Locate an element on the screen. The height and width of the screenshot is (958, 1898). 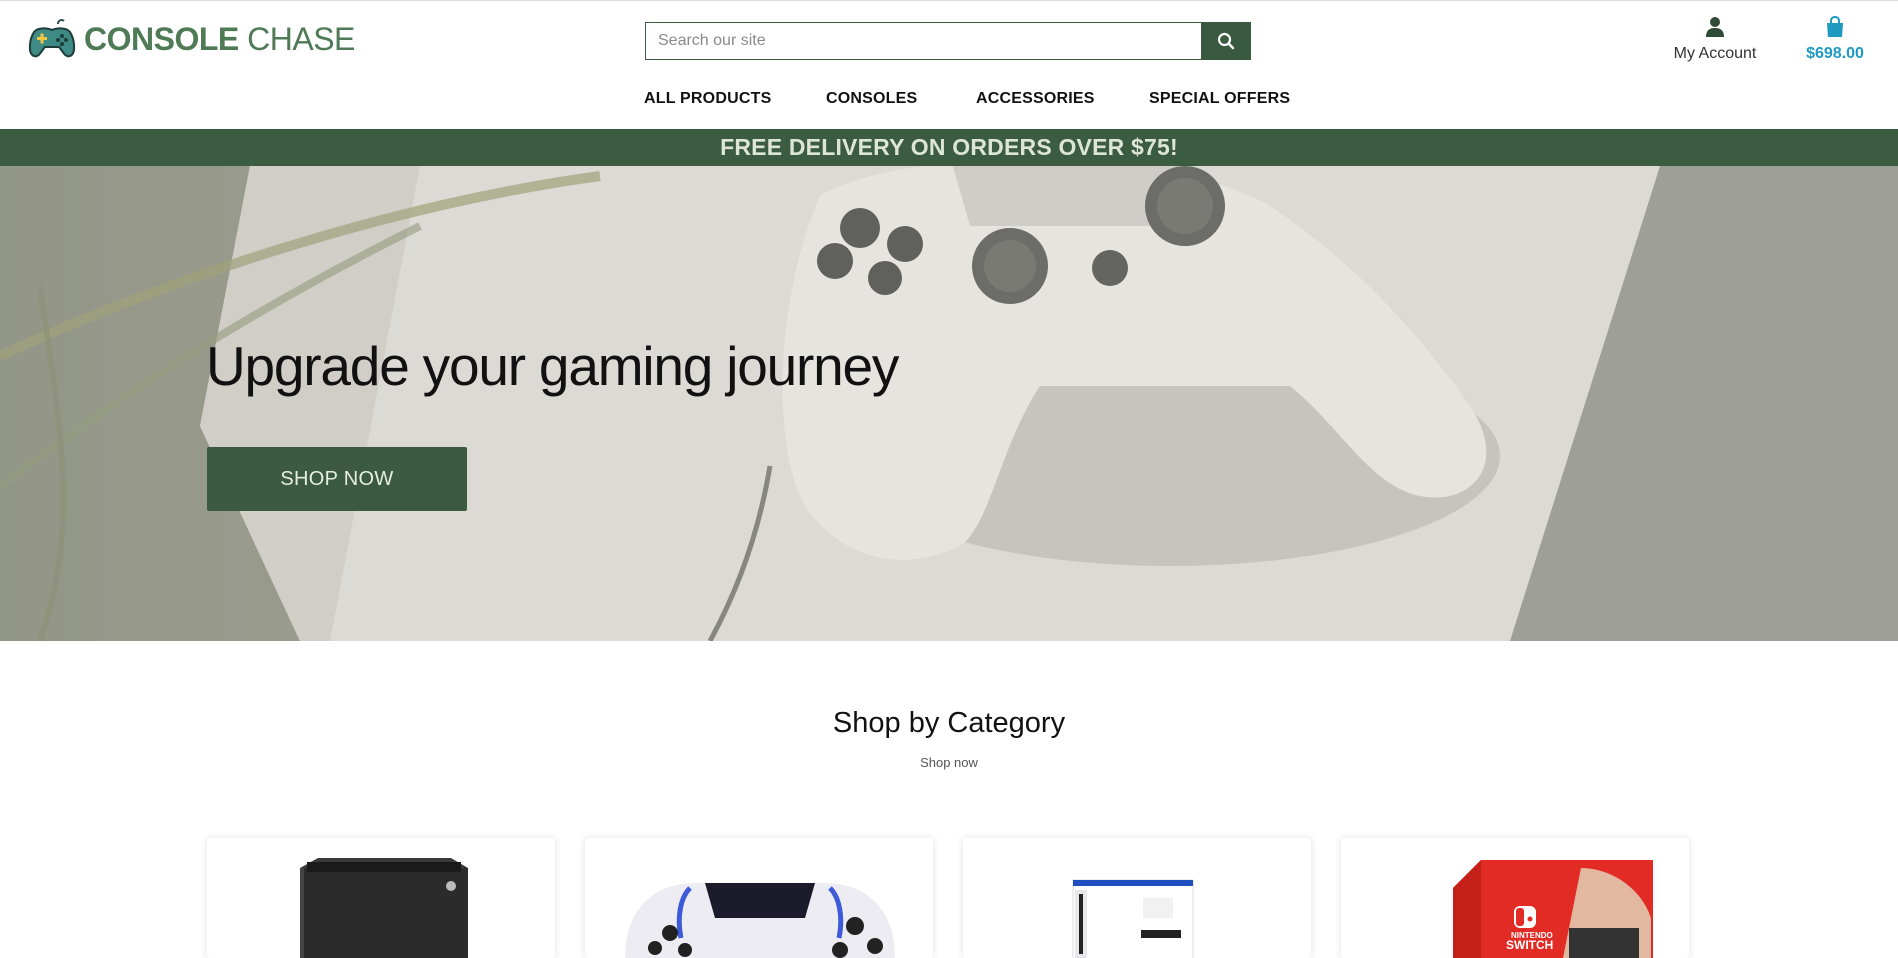
category-card-controller is located at coordinates (759, 898).